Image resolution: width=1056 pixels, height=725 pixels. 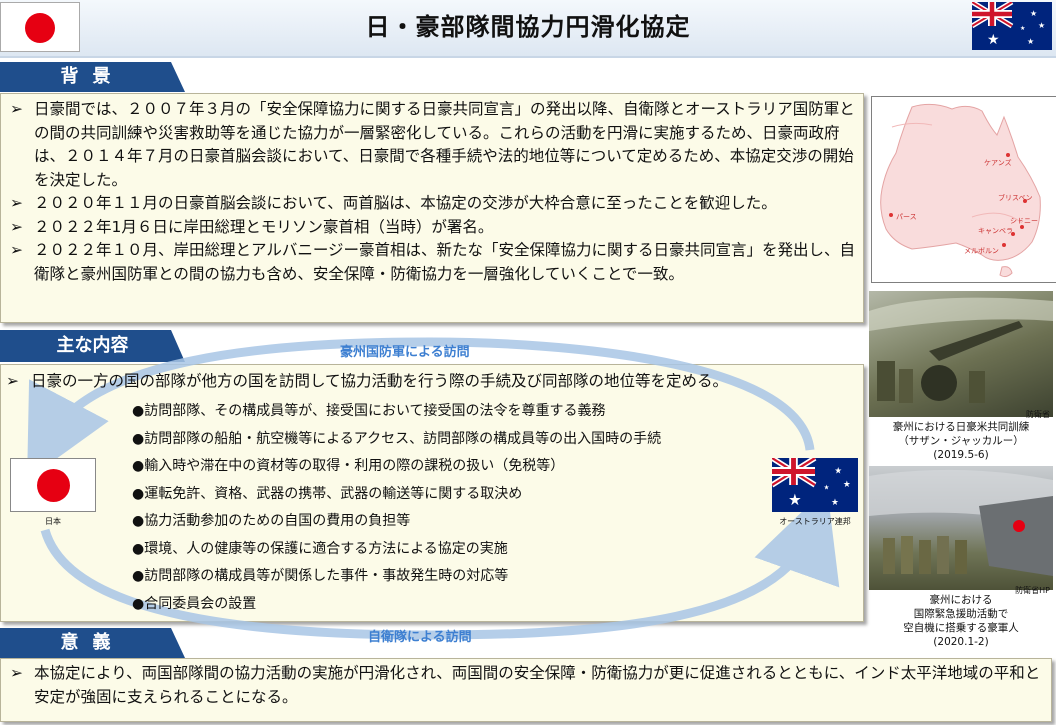 What do you see at coordinates (963, 189) in the screenshot?
I see `australia-map: ケアンズ ブリスベン パース シドニー キャンベラ メルボルン` at bounding box center [963, 189].